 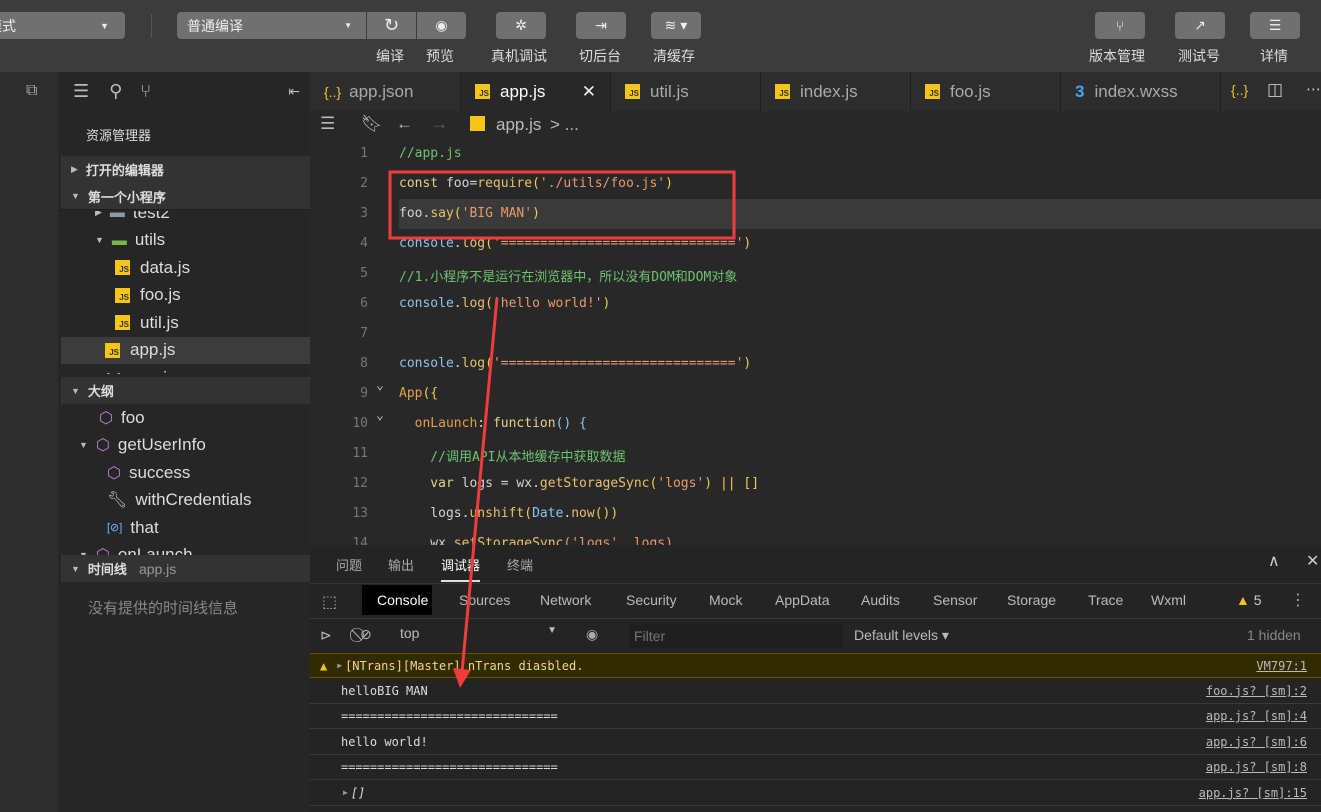 I want to click on compile-button: ↻, so click(x=391, y=25).